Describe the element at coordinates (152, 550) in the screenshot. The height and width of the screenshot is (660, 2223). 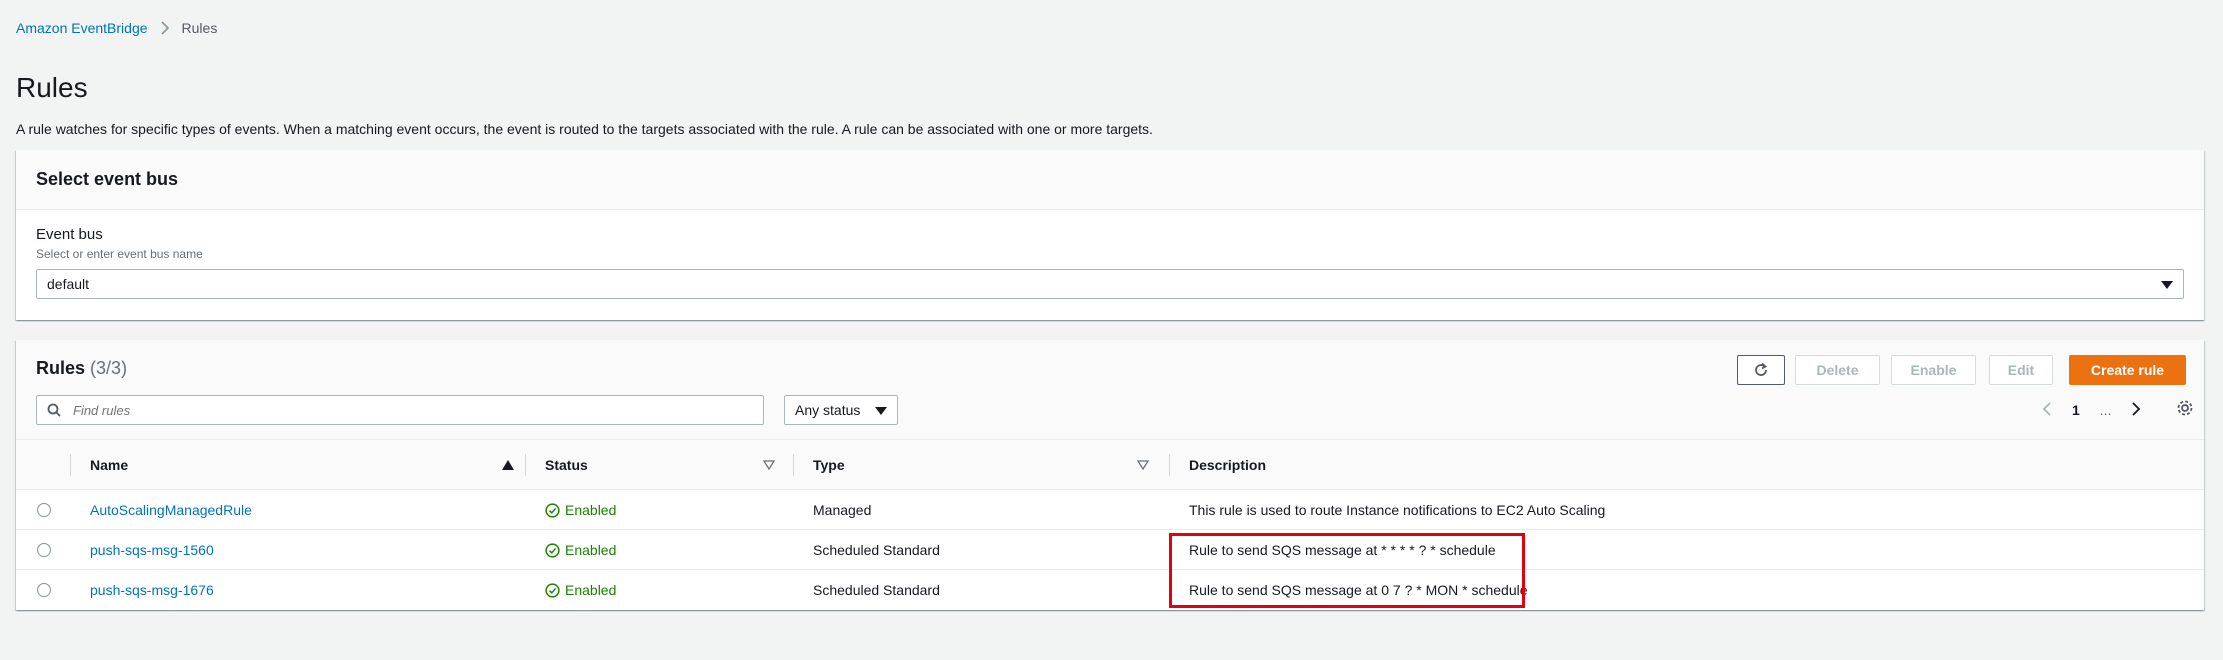
I see `rule-name-link: push-sqs-msg-1560` at that location.